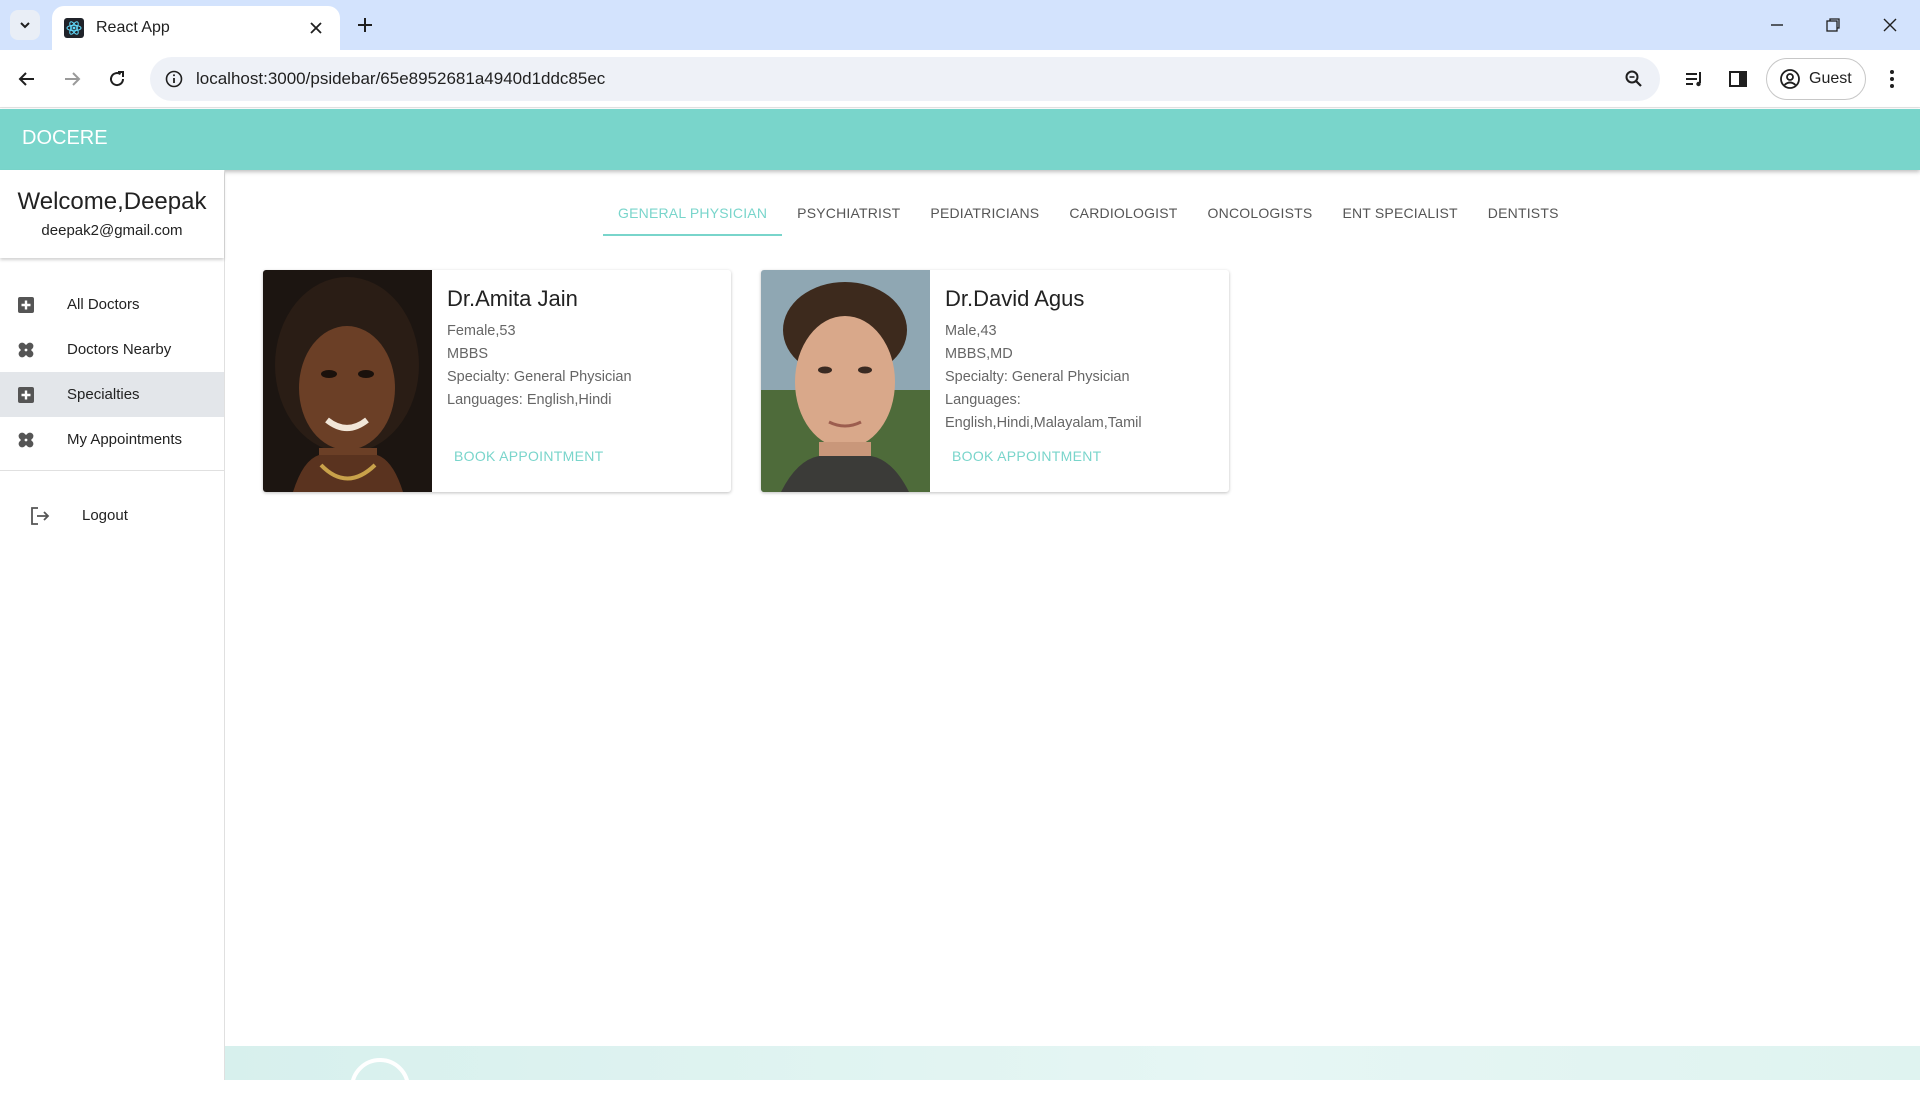  I want to click on minimize-icon, so click(1777, 25).